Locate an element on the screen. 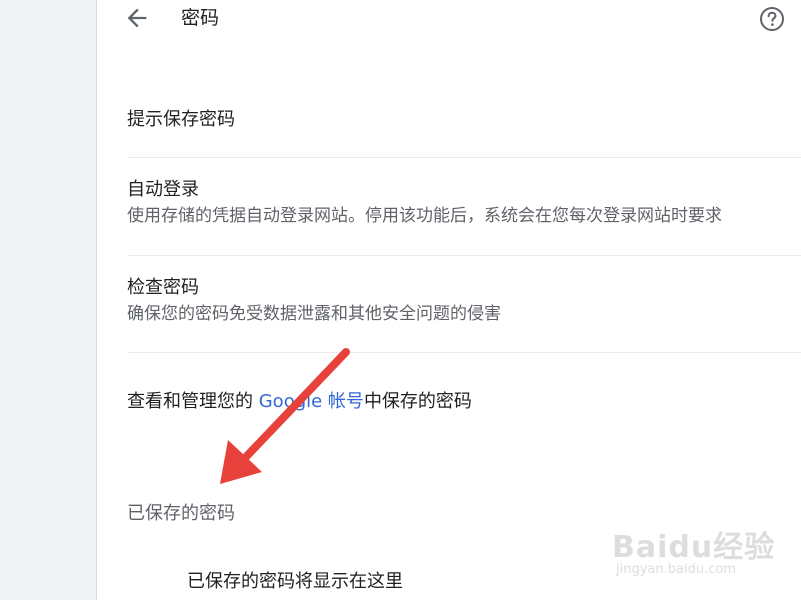 Image resolution: width=801 pixels, height=600 pixels. back-button is located at coordinates (137, 18).